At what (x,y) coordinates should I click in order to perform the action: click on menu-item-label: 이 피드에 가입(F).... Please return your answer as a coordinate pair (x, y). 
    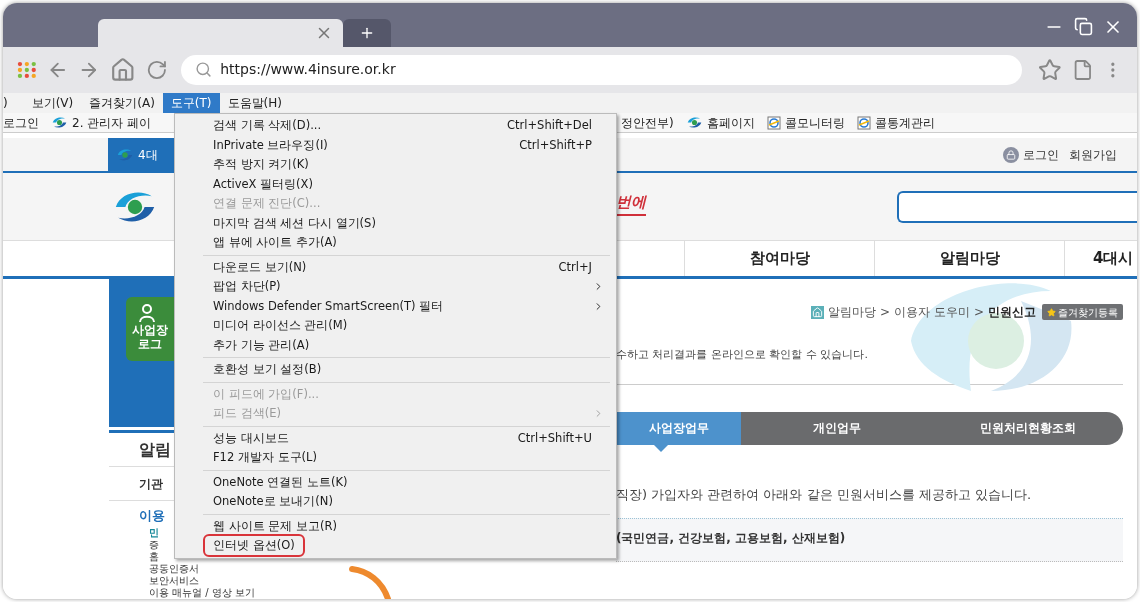
    Looking at the image, I should click on (266, 394).